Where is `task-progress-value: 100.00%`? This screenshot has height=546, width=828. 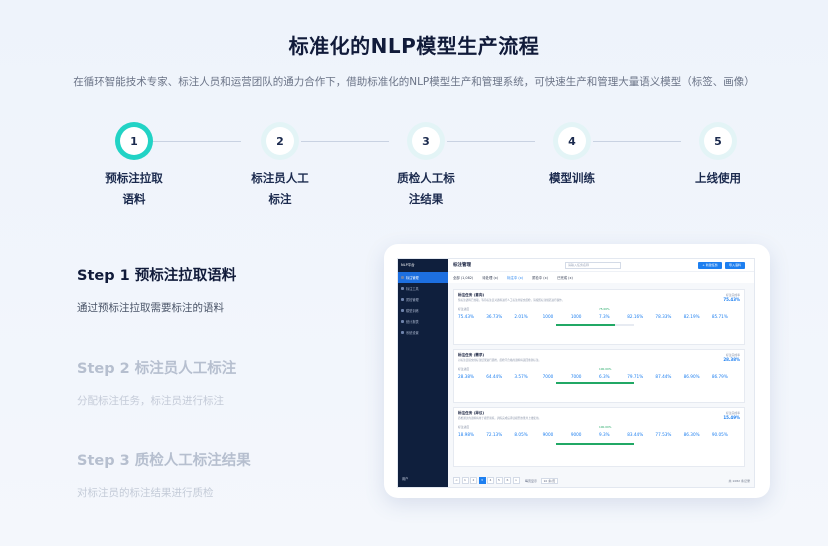 task-progress-value: 100.00% is located at coordinates (605, 368).